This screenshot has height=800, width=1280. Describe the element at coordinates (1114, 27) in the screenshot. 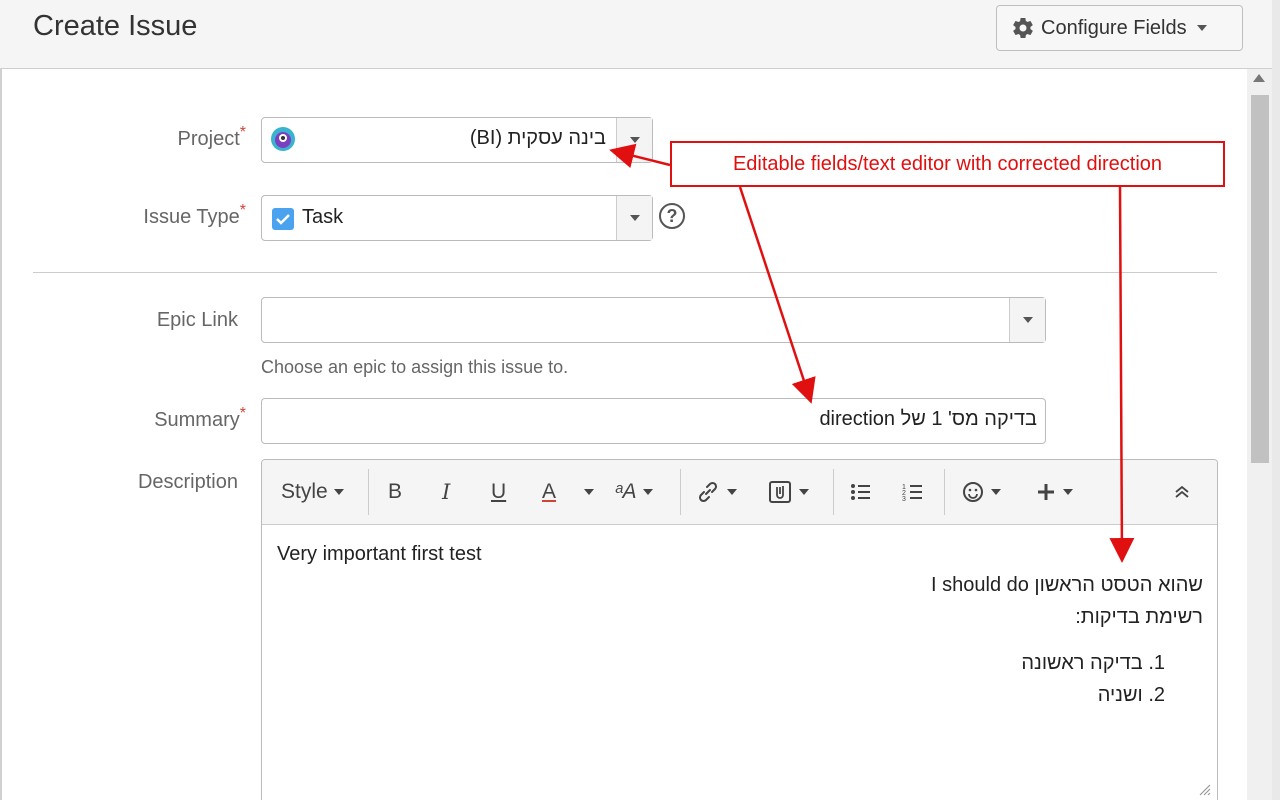

I see `configure-fields-label: Configure Fields` at that location.